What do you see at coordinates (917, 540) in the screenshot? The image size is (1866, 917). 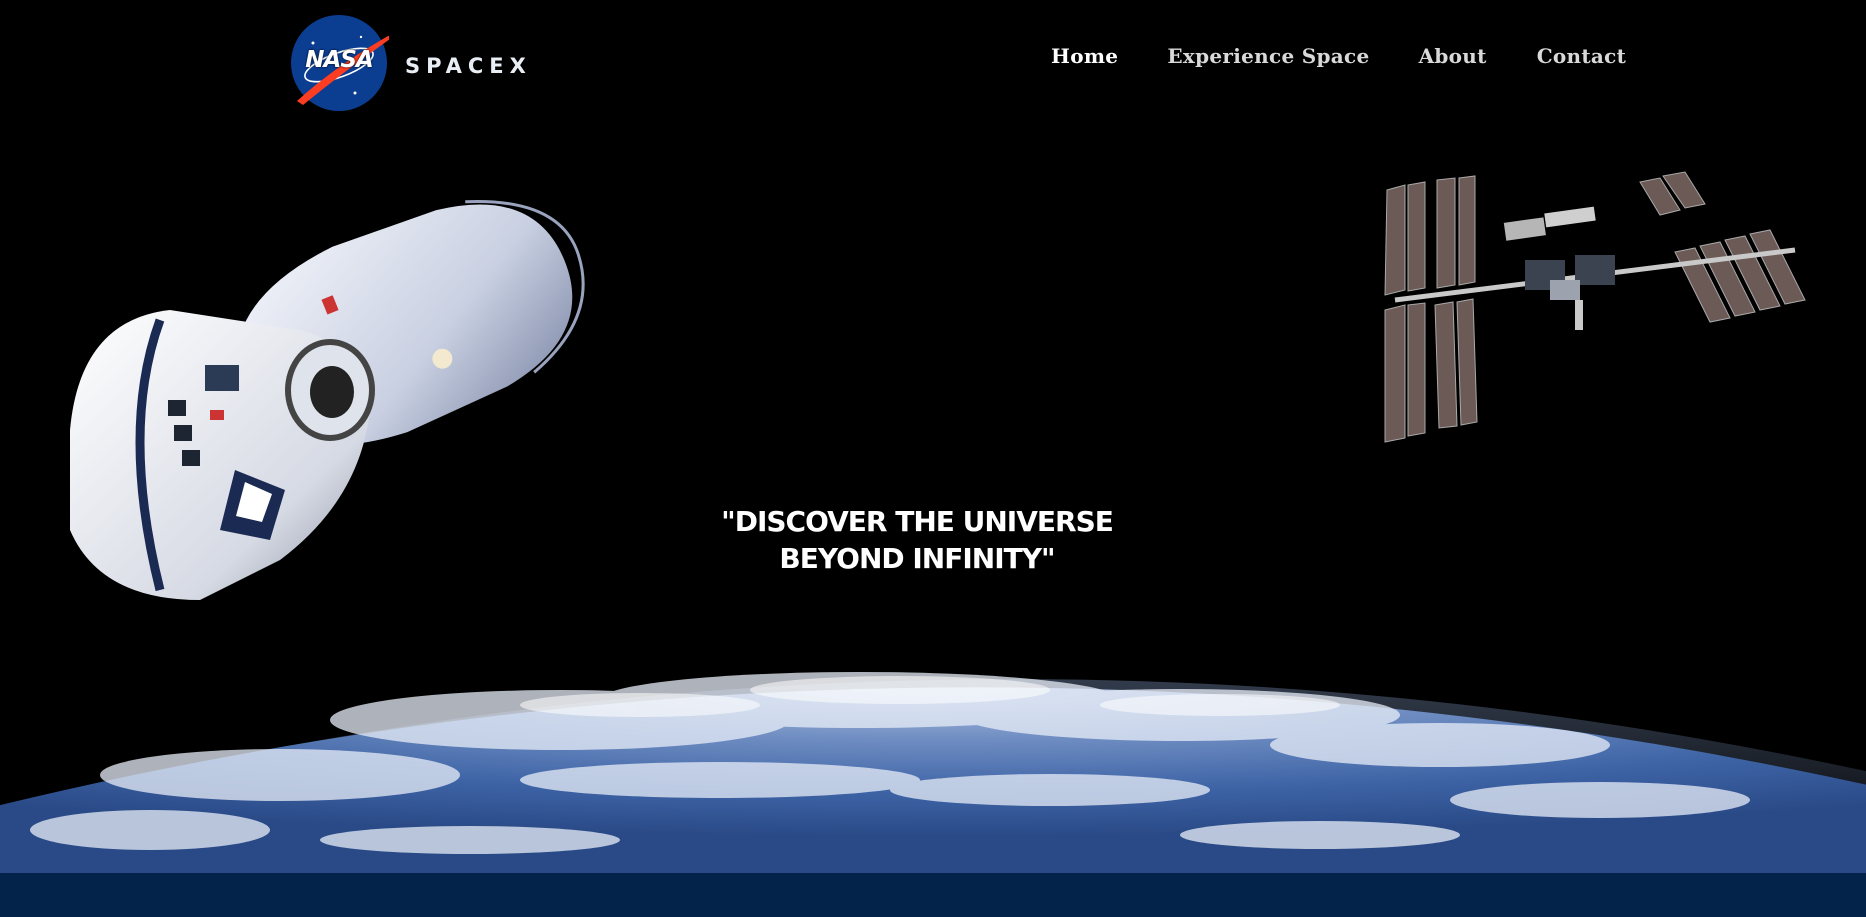 I see `hero-tagline: "DISCOVER THE UNIVERSE BEYOND INFINITY"` at bounding box center [917, 540].